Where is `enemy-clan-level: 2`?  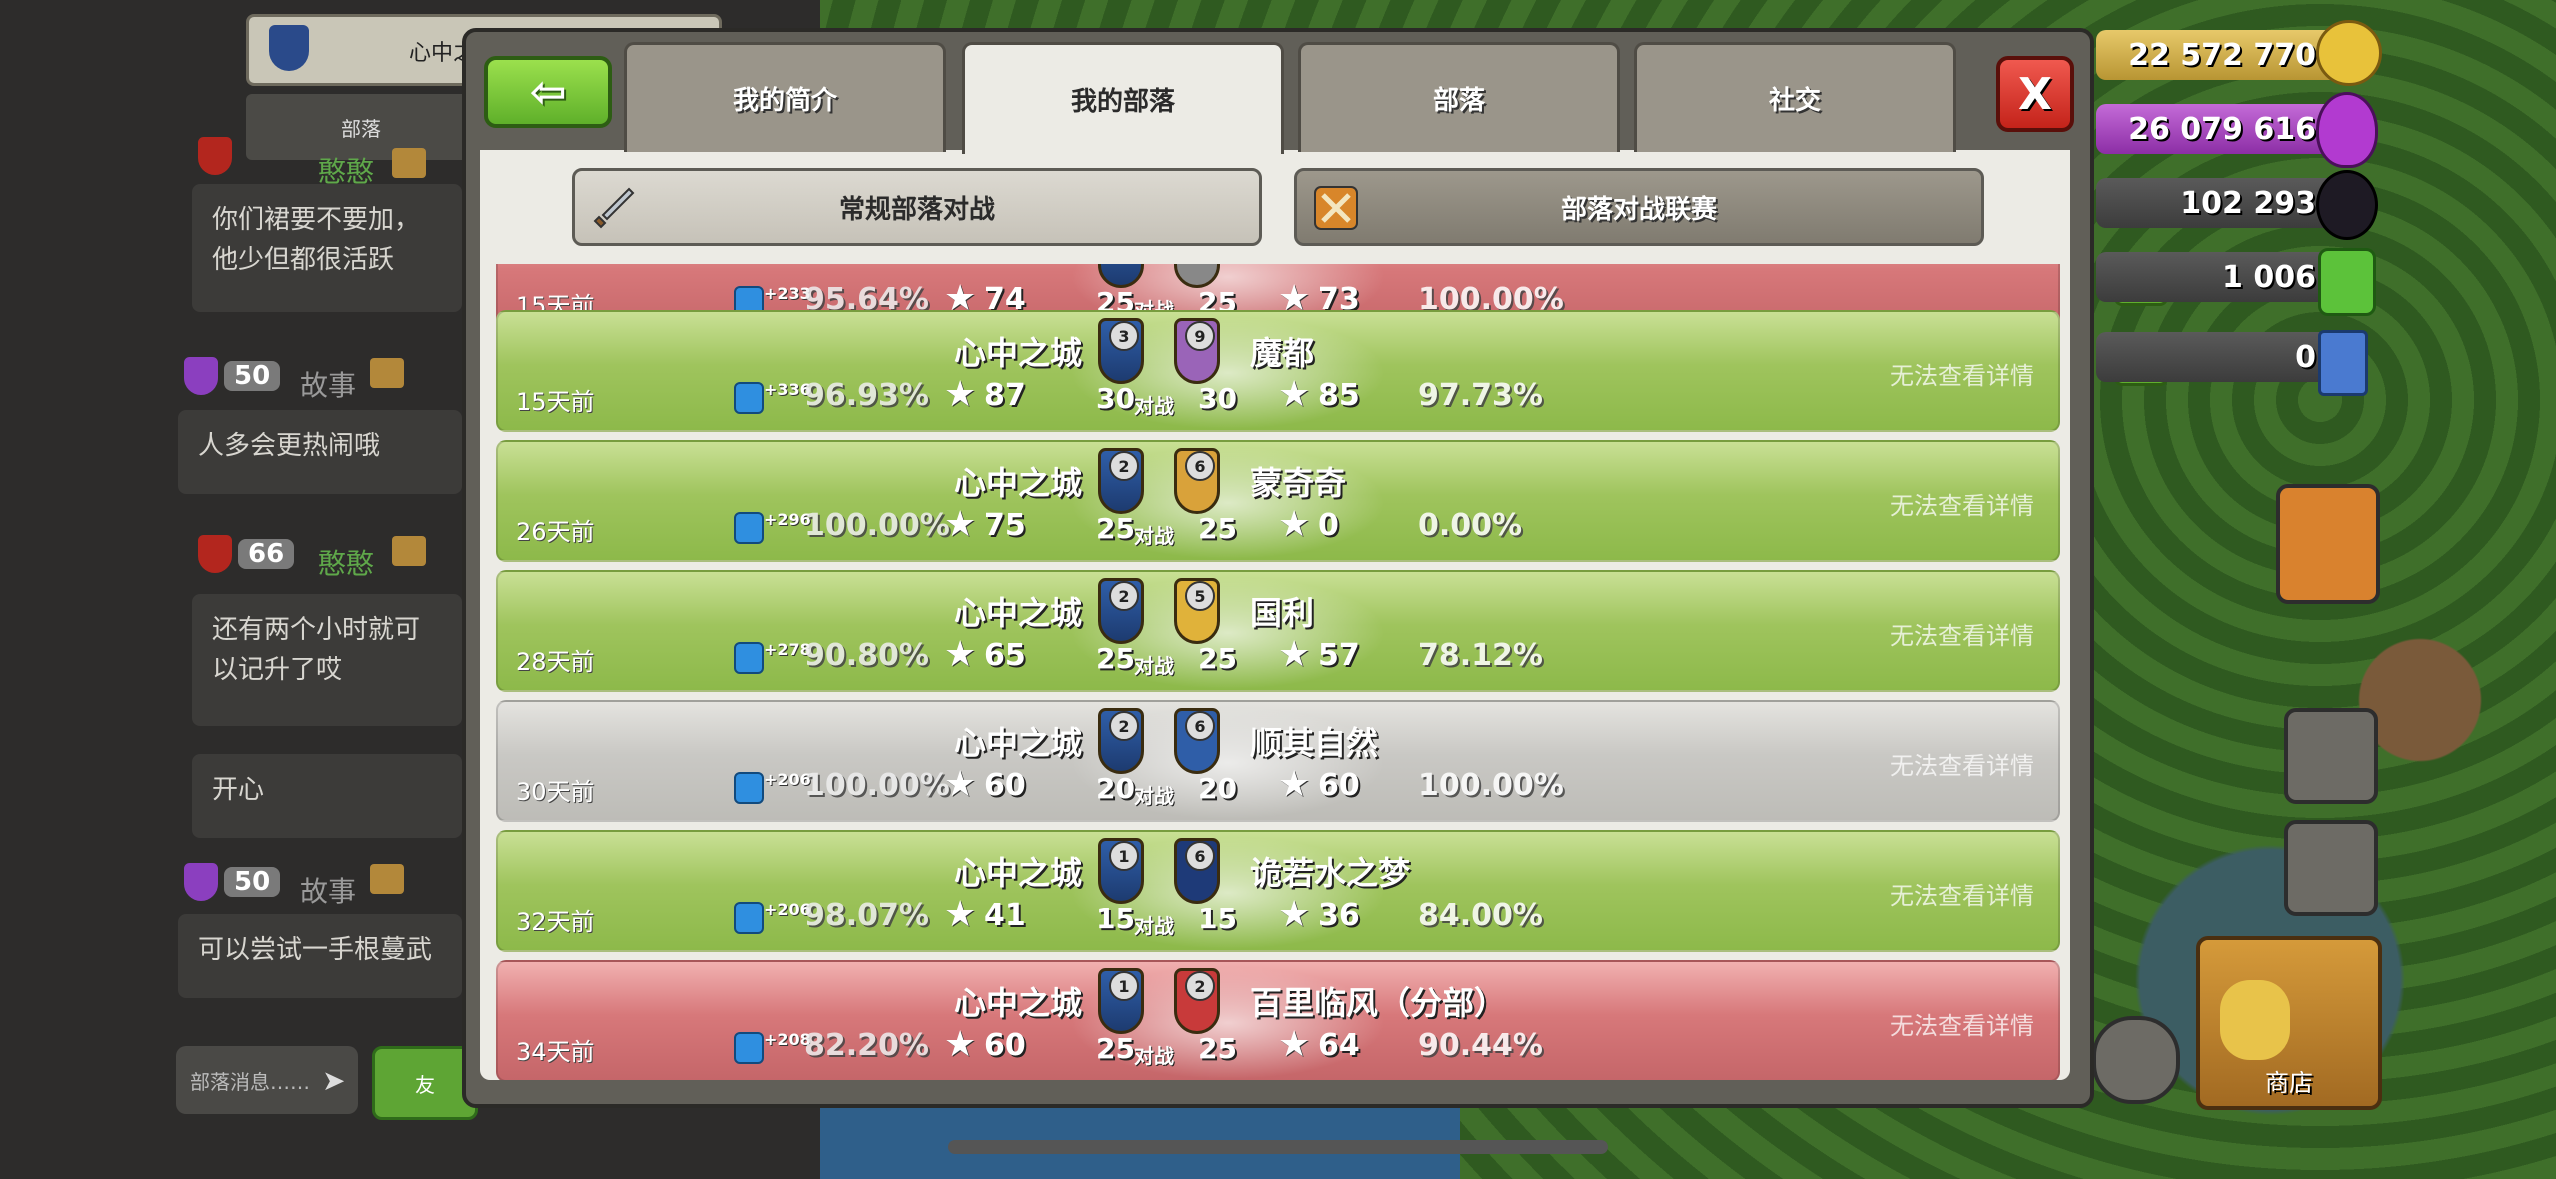 enemy-clan-level: 2 is located at coordinates (1200, 986).